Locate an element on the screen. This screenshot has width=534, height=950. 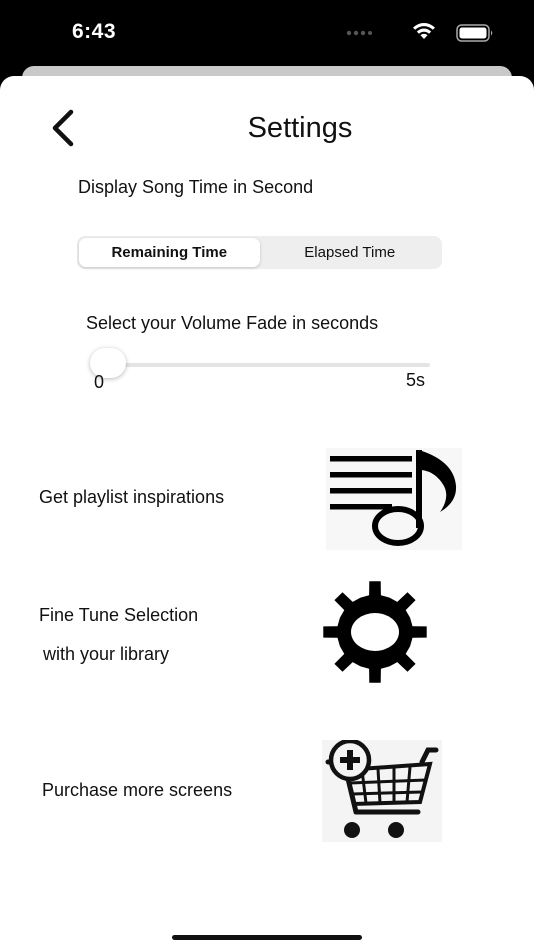
slider-max-label: 5s is located at coordinates (416, 380).